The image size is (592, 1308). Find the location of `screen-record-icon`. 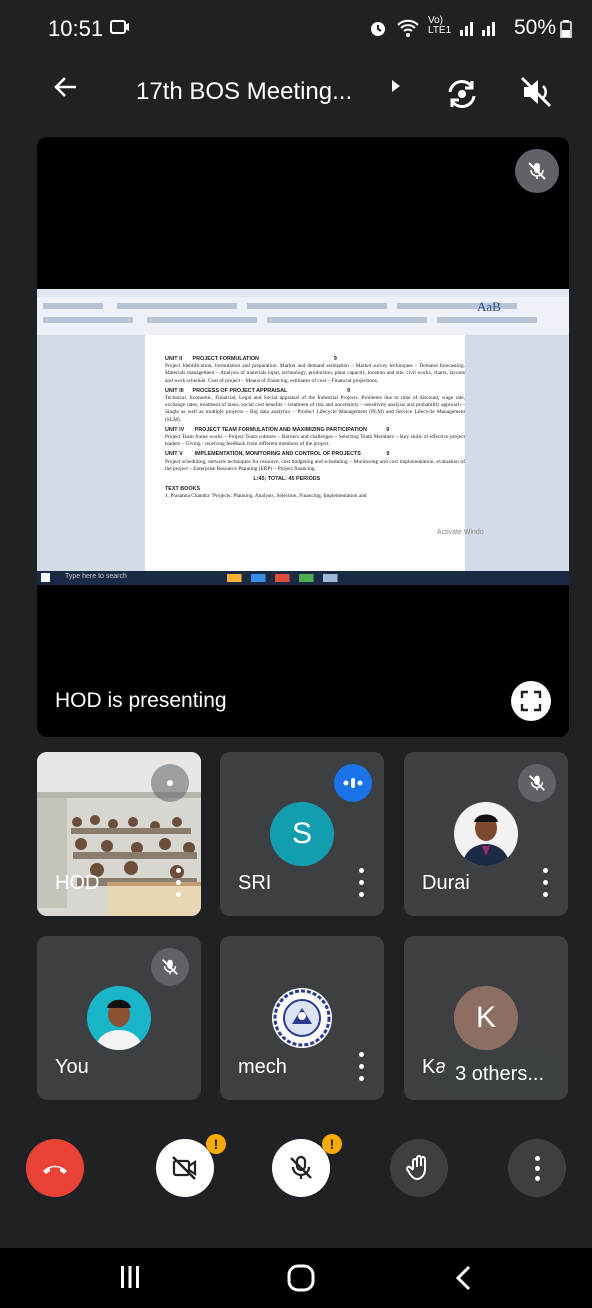

screen-record-icon is located at coordinates (120, 29).